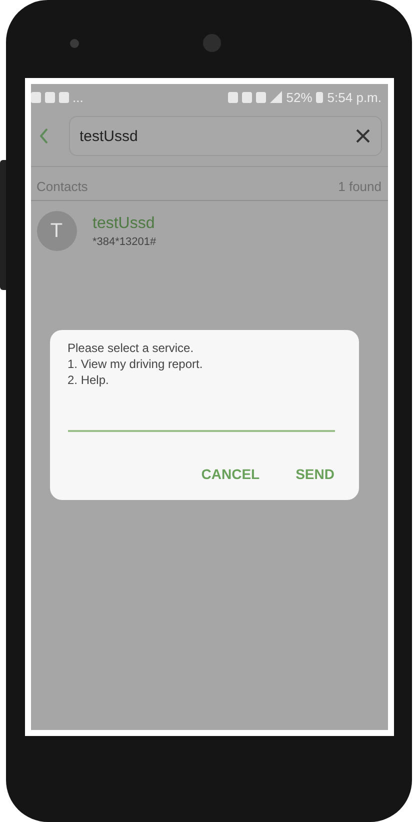 This screenshot has width=418, height=822. Describe the element at coordinates (363, 136) in the screenshot. I see `close-icon` at that location.